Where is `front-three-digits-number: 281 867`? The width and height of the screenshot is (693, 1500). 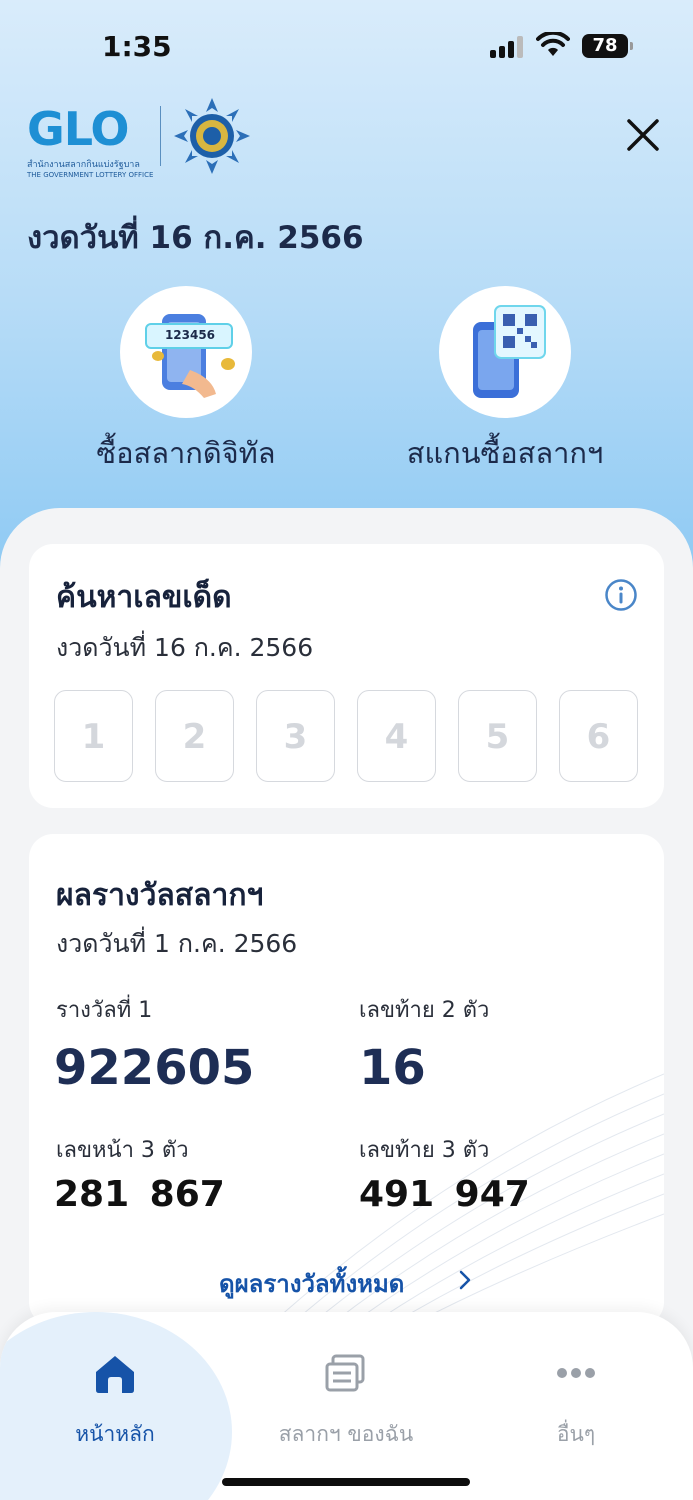
front-three-digits-number: 281 867 is located at coordinates (139, 1194).